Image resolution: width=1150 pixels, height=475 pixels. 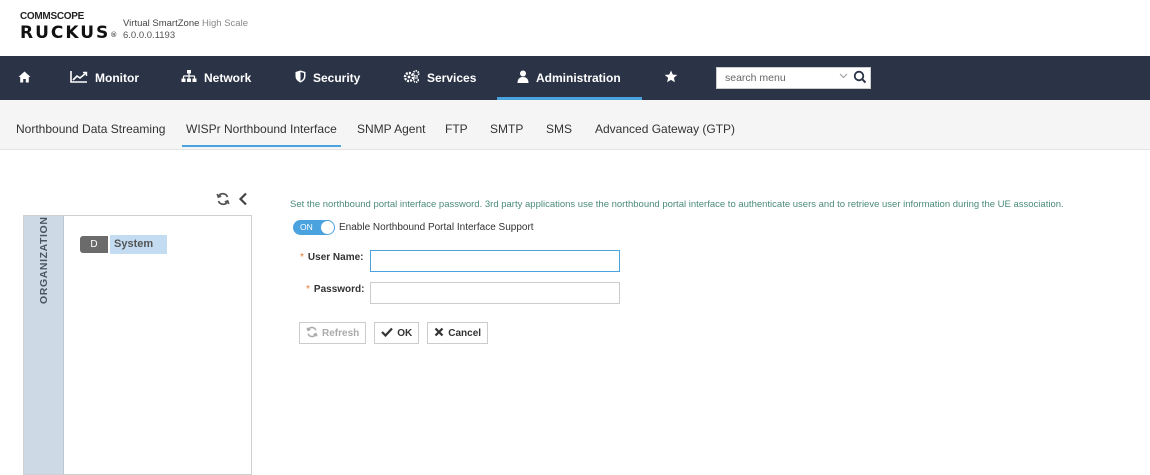 I want to click on organization-tab-label: ORGANIZATION, so click(x=44, y=260).